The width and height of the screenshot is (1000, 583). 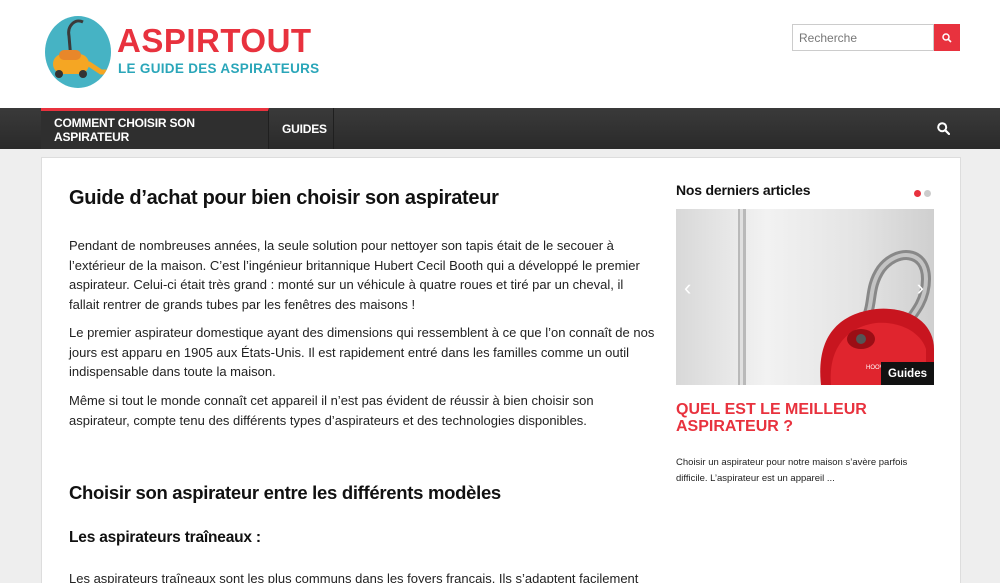 I want to click on slider-dot-active, so click(x=917, y=193).